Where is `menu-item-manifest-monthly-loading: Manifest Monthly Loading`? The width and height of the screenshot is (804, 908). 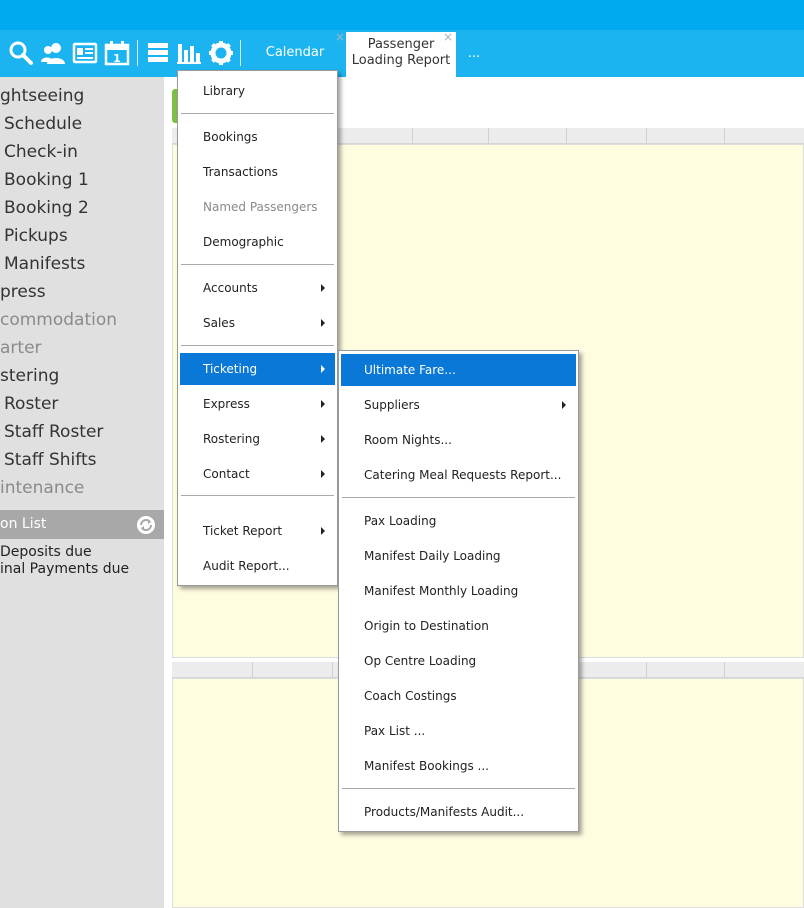
menu-item-manifest-monthly-loading: Manifest Monthly Loading is located at coordinates (458, 591).